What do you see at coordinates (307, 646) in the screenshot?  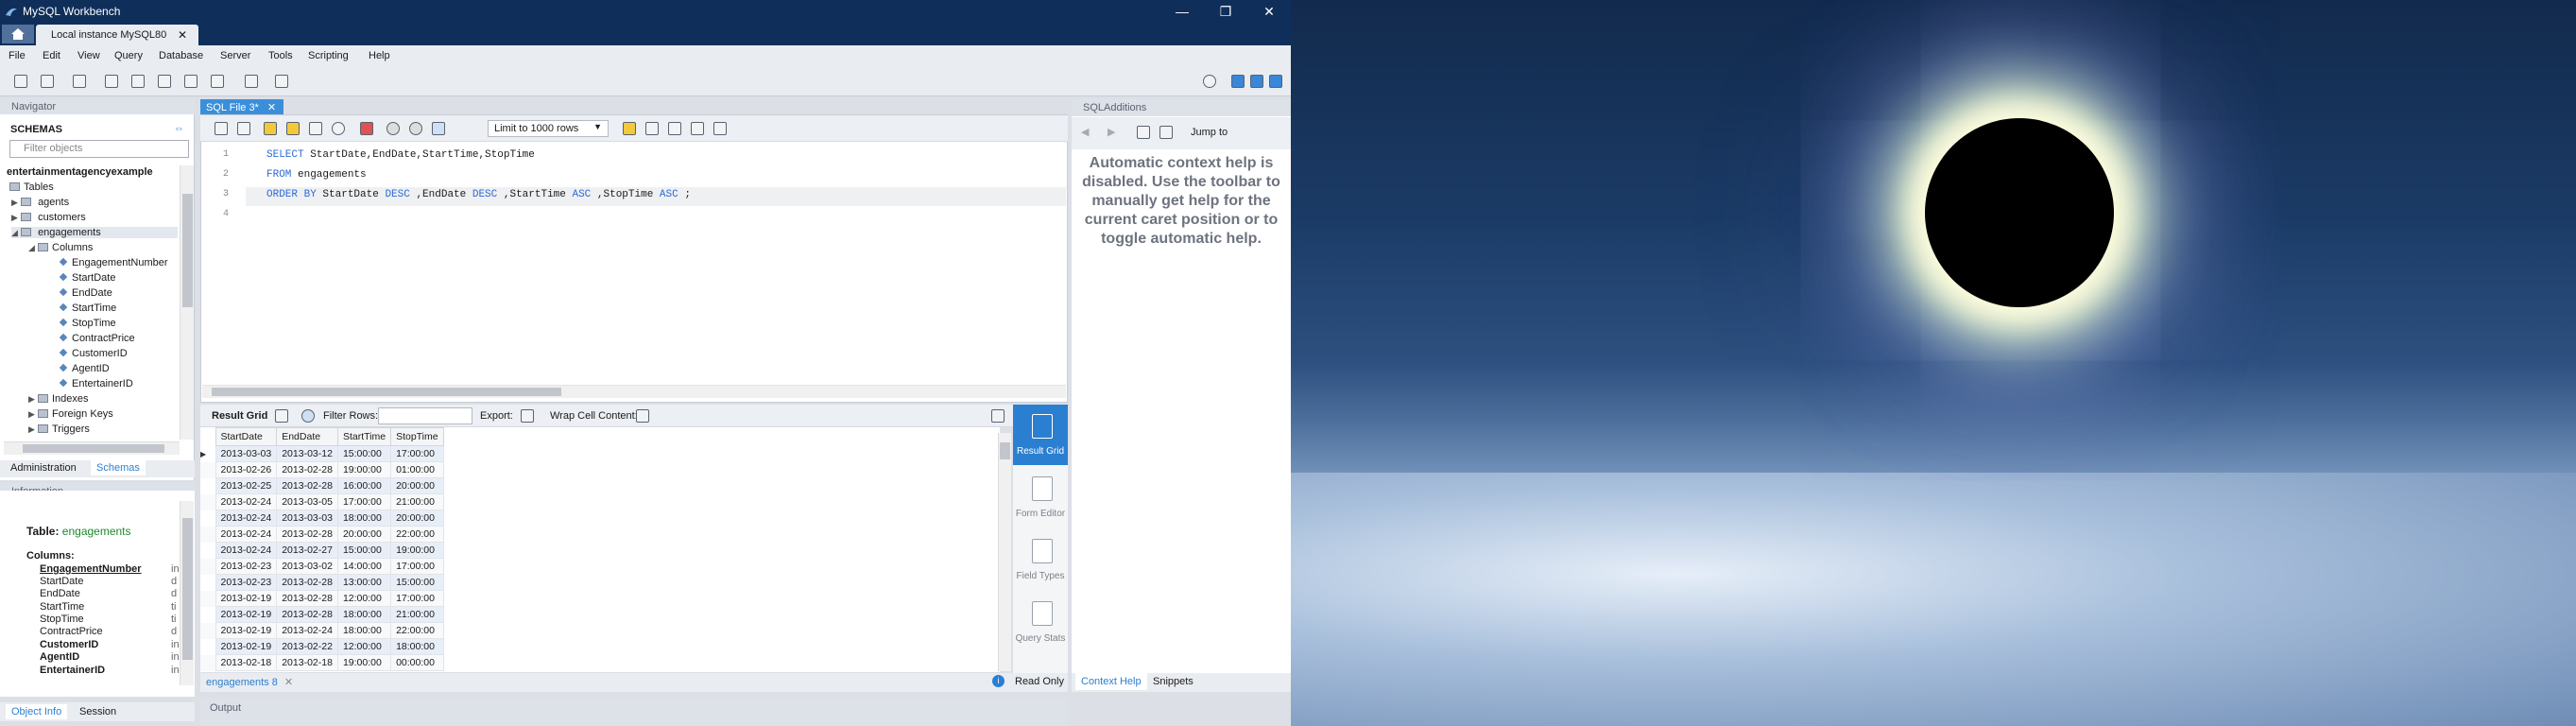 I see `table-cell: 2013-02-22` at bounding box center [307, 646].